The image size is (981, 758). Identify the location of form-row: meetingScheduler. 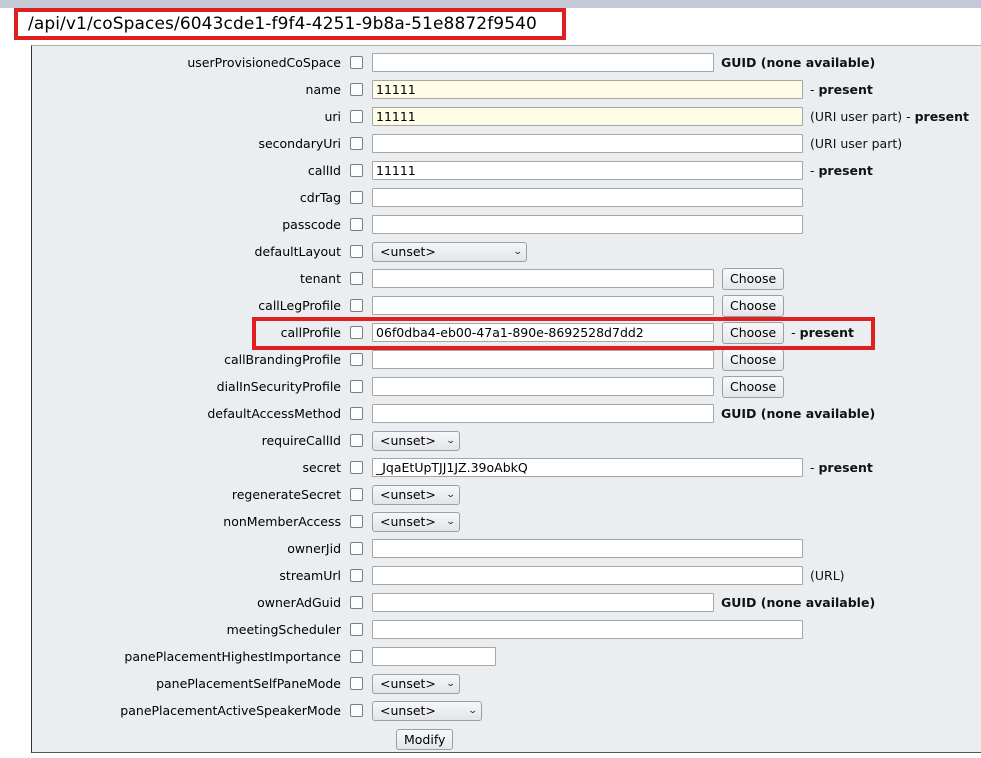
(506, 629).